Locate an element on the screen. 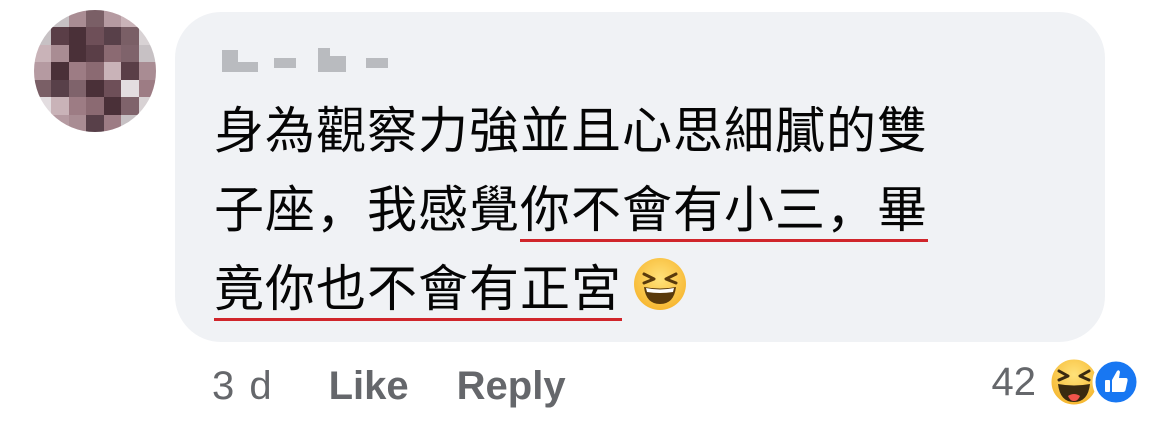 This screenshot has width=1170, height=421. comment-actions: 3 d Like Reply is located at coordinates (389, 386).